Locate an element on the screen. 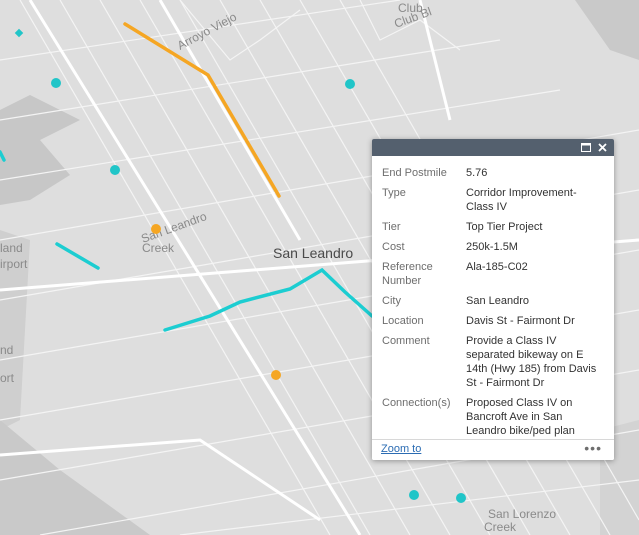  attr-value: San Leandro is located at coordinates (497, 301).